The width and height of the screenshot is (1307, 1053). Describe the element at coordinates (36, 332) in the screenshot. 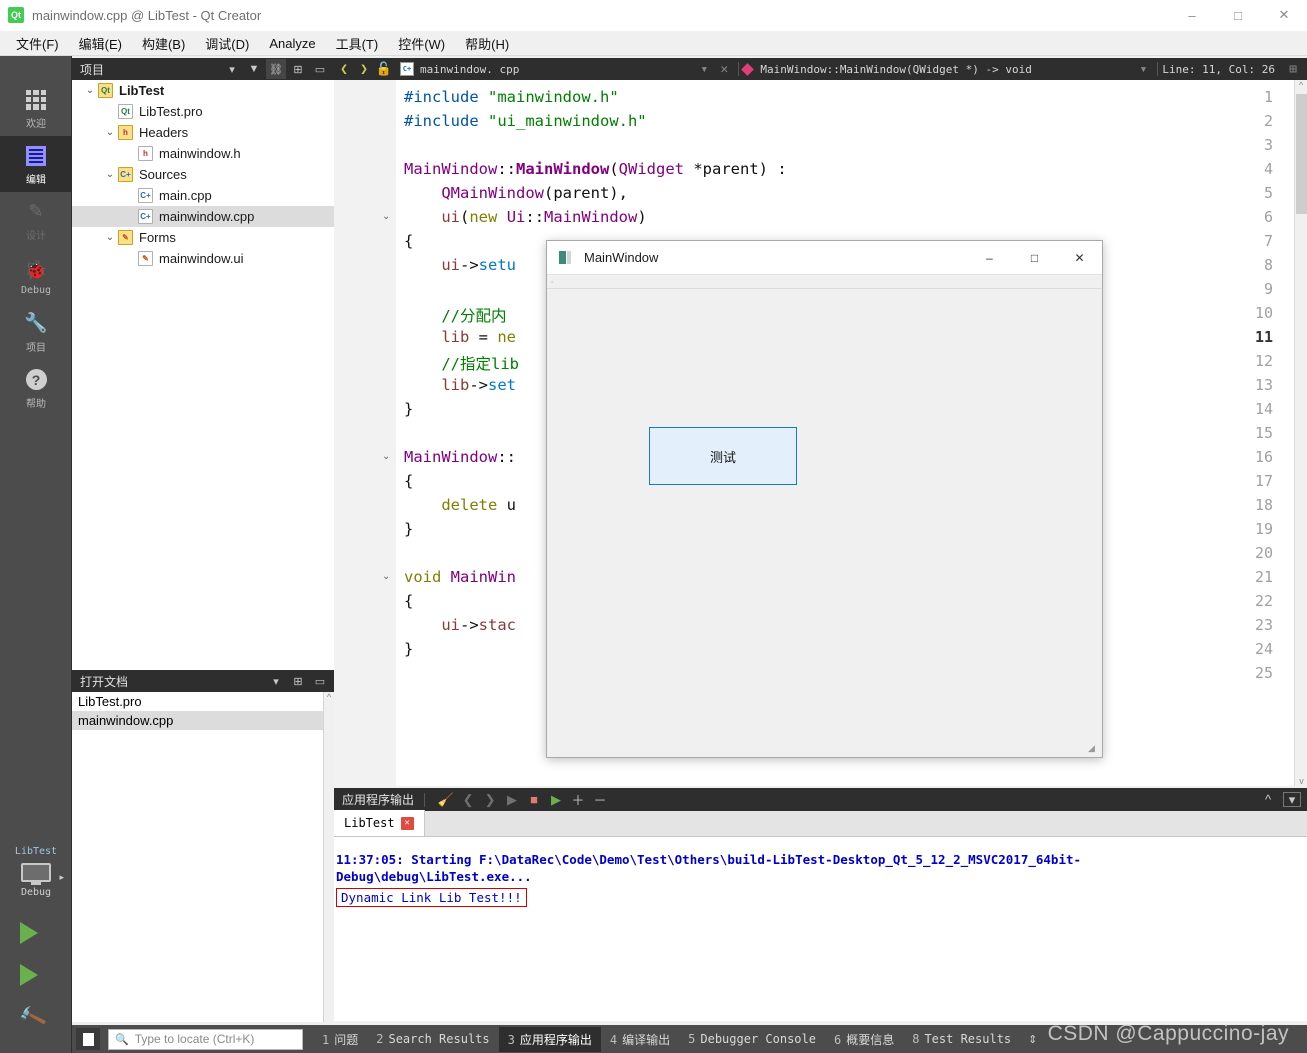

I see `mode-项目: 🔧 项目` at that location.